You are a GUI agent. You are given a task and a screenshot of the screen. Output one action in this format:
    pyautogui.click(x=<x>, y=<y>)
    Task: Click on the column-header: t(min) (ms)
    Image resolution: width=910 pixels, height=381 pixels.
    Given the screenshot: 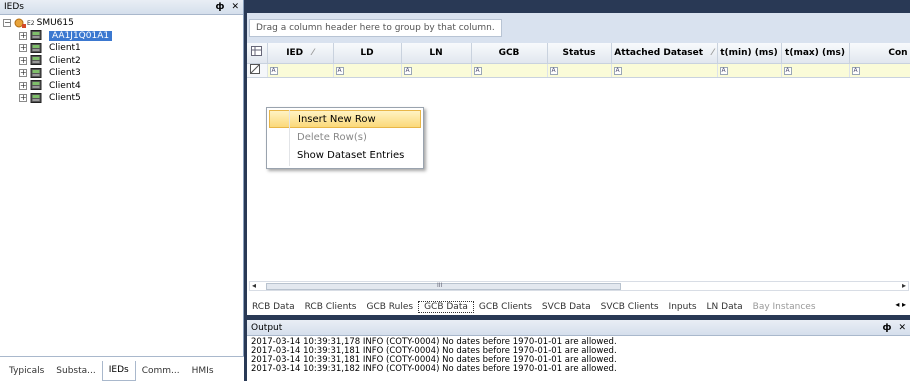 What is the action you would take?
    pyautogui.click(x=749, y=53)
    